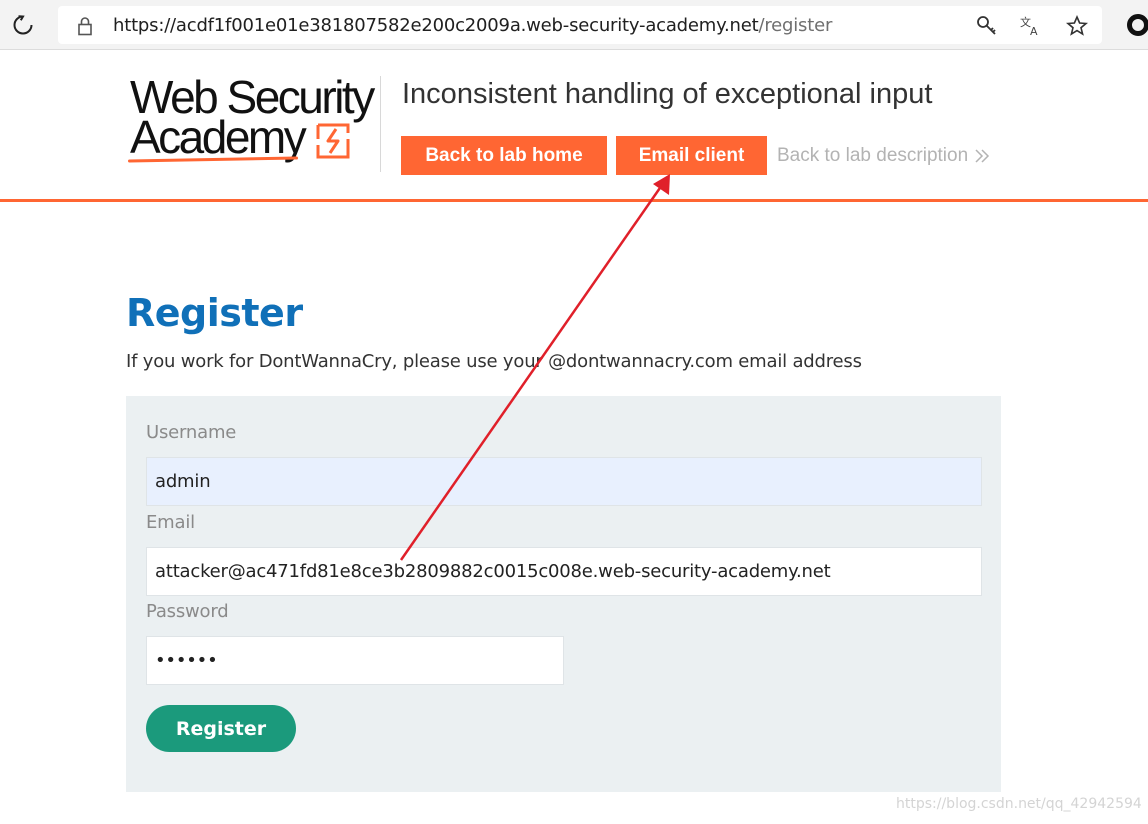 The width and height of the screenshot is (1148, 824). Describe the element at coordinates (1034, 31) in the screenshot. I see `svg-text: A` at that location.